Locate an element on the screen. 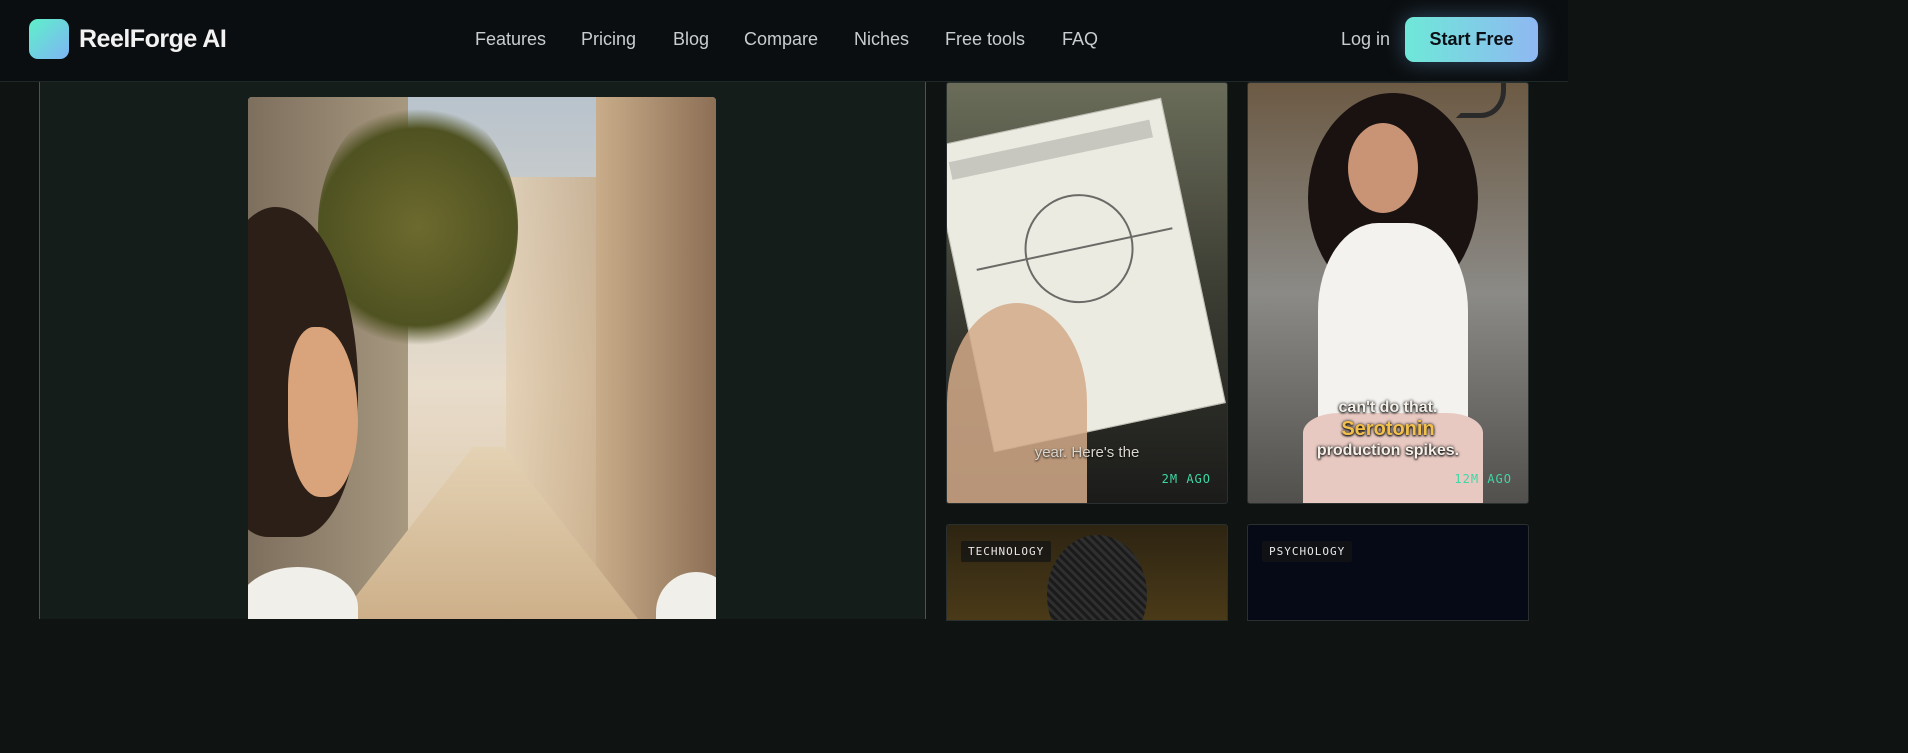 The height and width of the screenshot is (753, 1908). number-glyph-icon is located at coordinates (1481, 100).